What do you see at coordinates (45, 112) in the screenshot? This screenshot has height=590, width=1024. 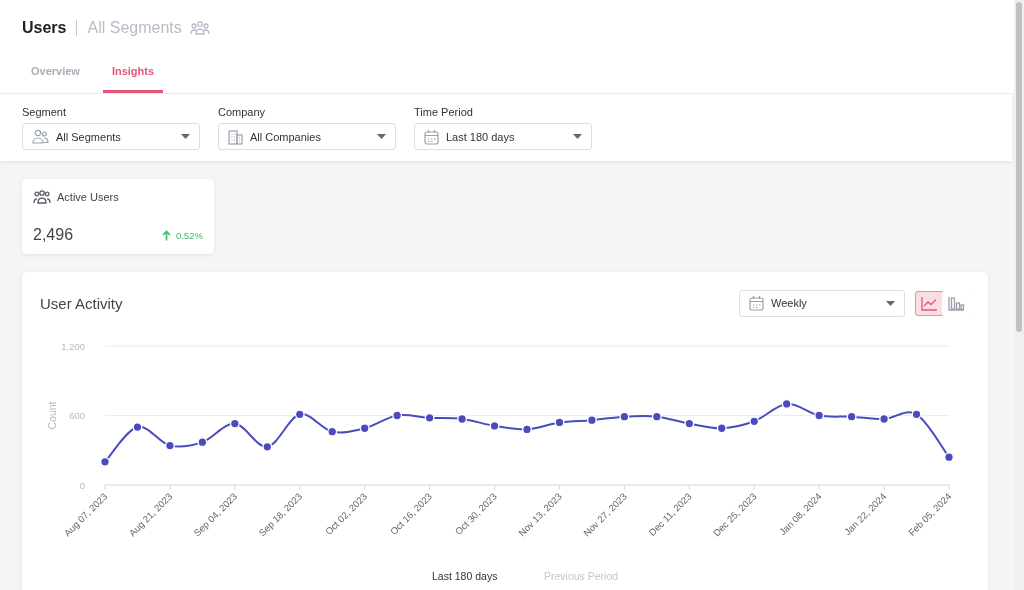 I see `filter-label: Segment` at bounding box center [45, 112].